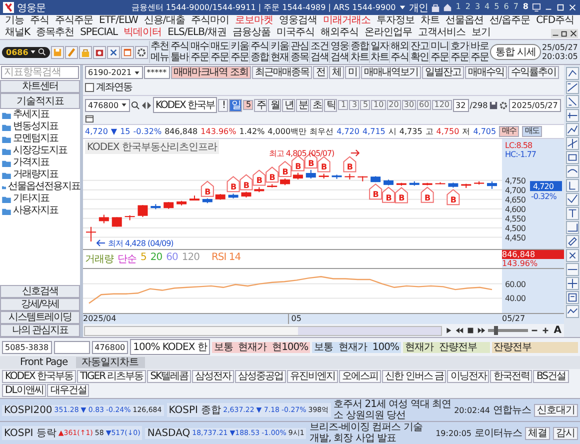 The height and width of the screenshot is (444, 580). Describe the element at coordinates (111, 376) in the screenshot. I see `watchlist-item: TIGER 리츠부동` at that location.